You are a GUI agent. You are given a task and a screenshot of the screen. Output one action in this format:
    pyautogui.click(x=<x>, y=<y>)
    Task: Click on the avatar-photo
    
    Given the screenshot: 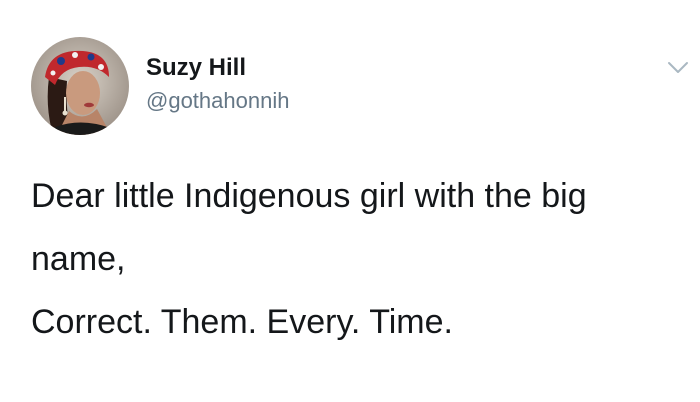 What is the action you would take?
    pyautogui.click(x=80, y=86)
    